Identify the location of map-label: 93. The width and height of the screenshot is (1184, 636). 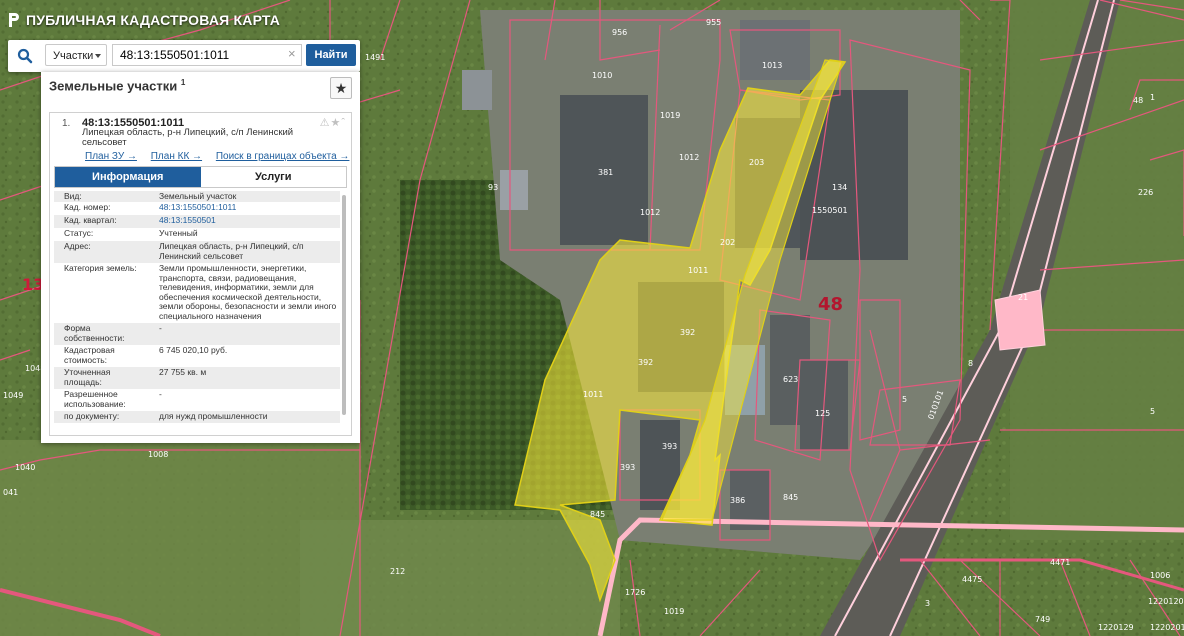
(493, 187).